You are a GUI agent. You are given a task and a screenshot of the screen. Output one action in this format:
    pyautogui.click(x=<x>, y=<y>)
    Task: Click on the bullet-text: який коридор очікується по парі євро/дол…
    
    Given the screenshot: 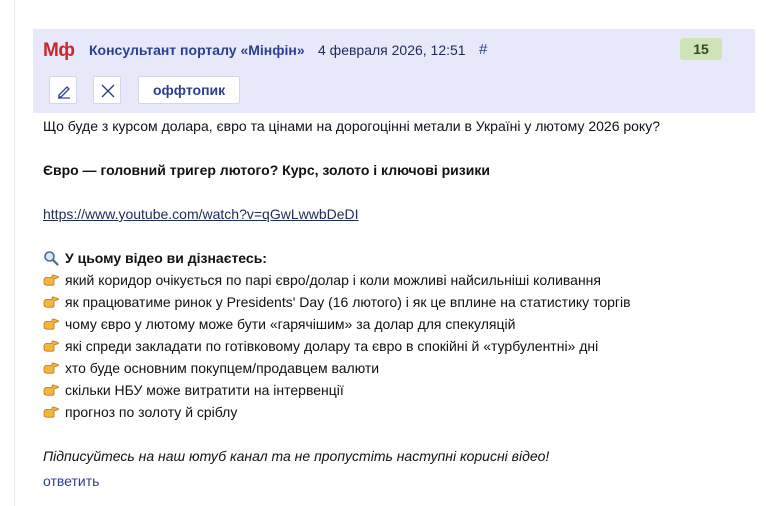 What is the action you would take?
    pyautogui.click(x=333, y=280)
    